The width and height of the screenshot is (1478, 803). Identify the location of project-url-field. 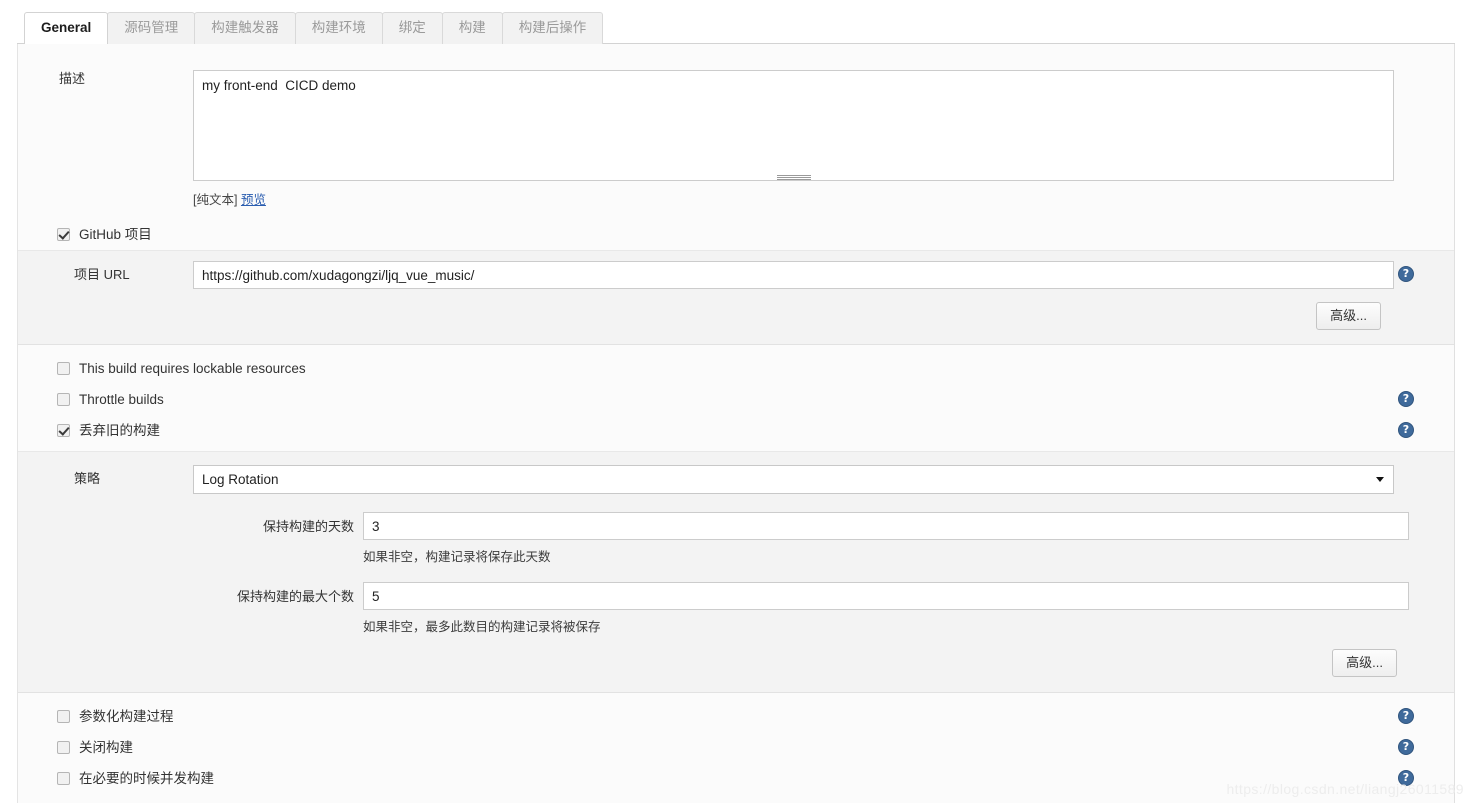
(823, 275).